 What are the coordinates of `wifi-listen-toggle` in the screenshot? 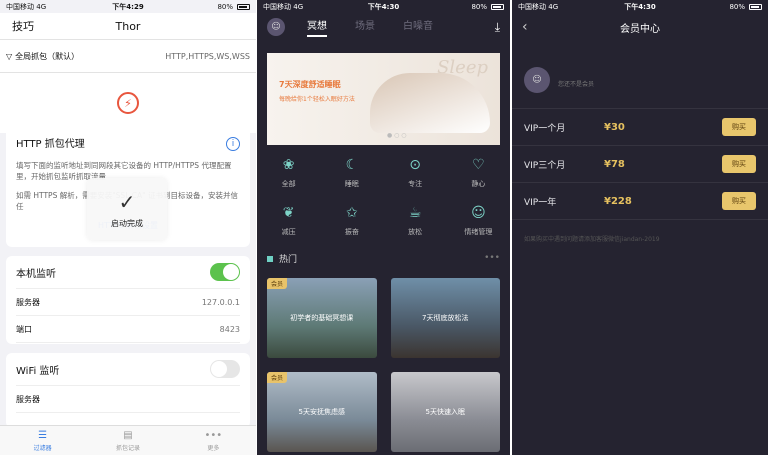 It's located at (225, 369).